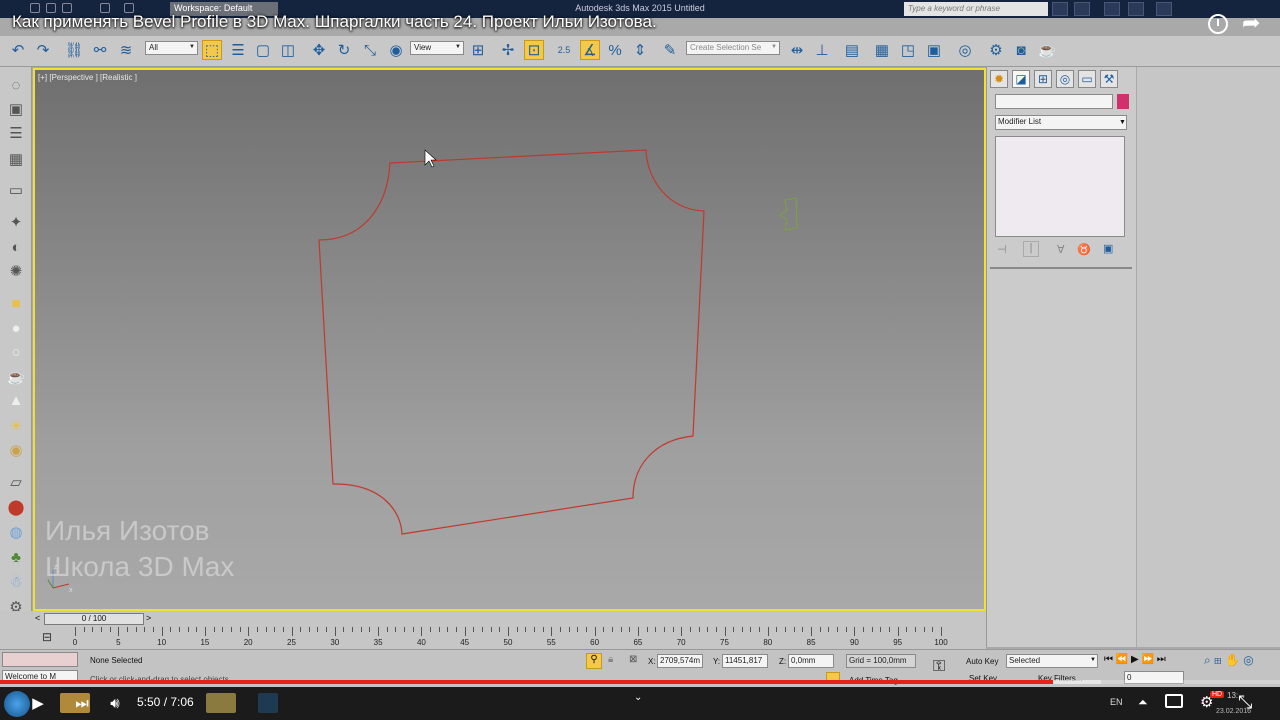  I want to click on modify-tab-icon: ◪, so click(1021, 79).